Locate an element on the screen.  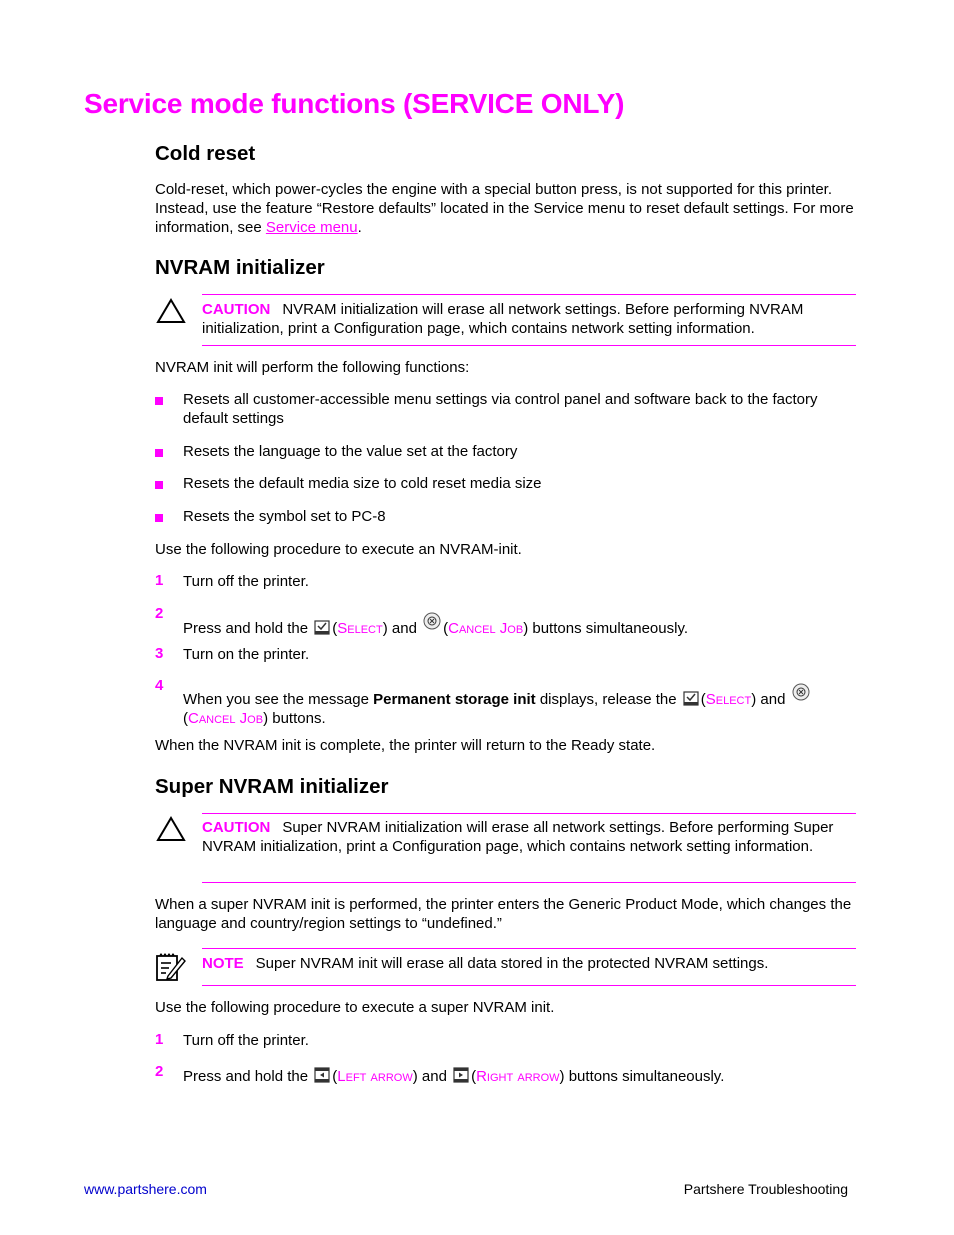
step-text-part: displays, release the is located at coordinates (608, 699).